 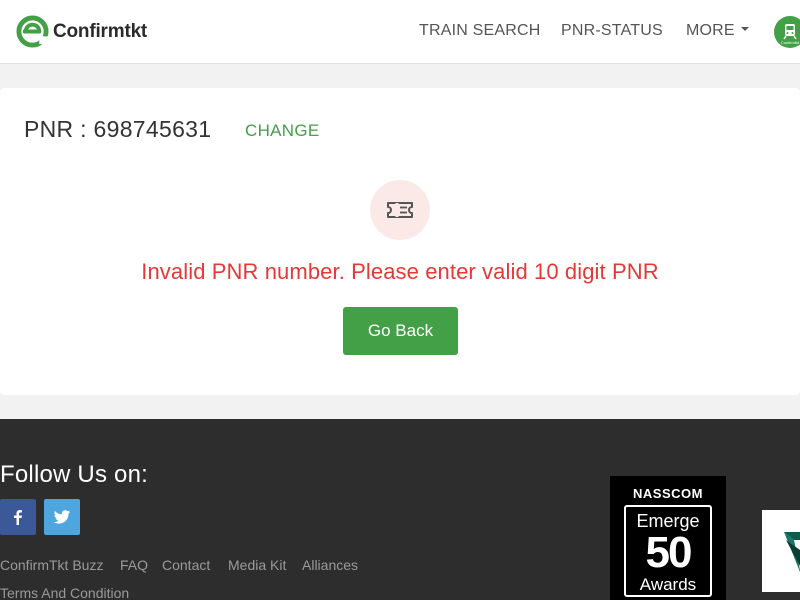 I want to click on logo-text: Confirmtkt, so click(x=100, y=31).